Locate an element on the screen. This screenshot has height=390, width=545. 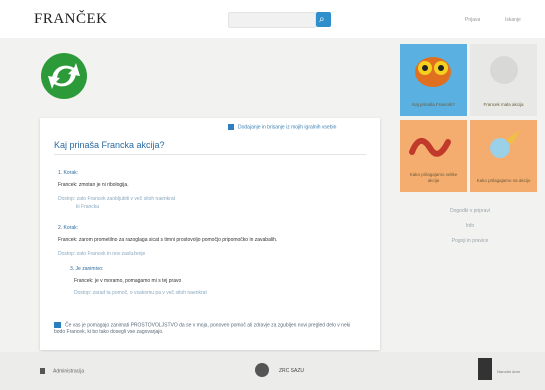
divider is located at coordinates (210, 154).